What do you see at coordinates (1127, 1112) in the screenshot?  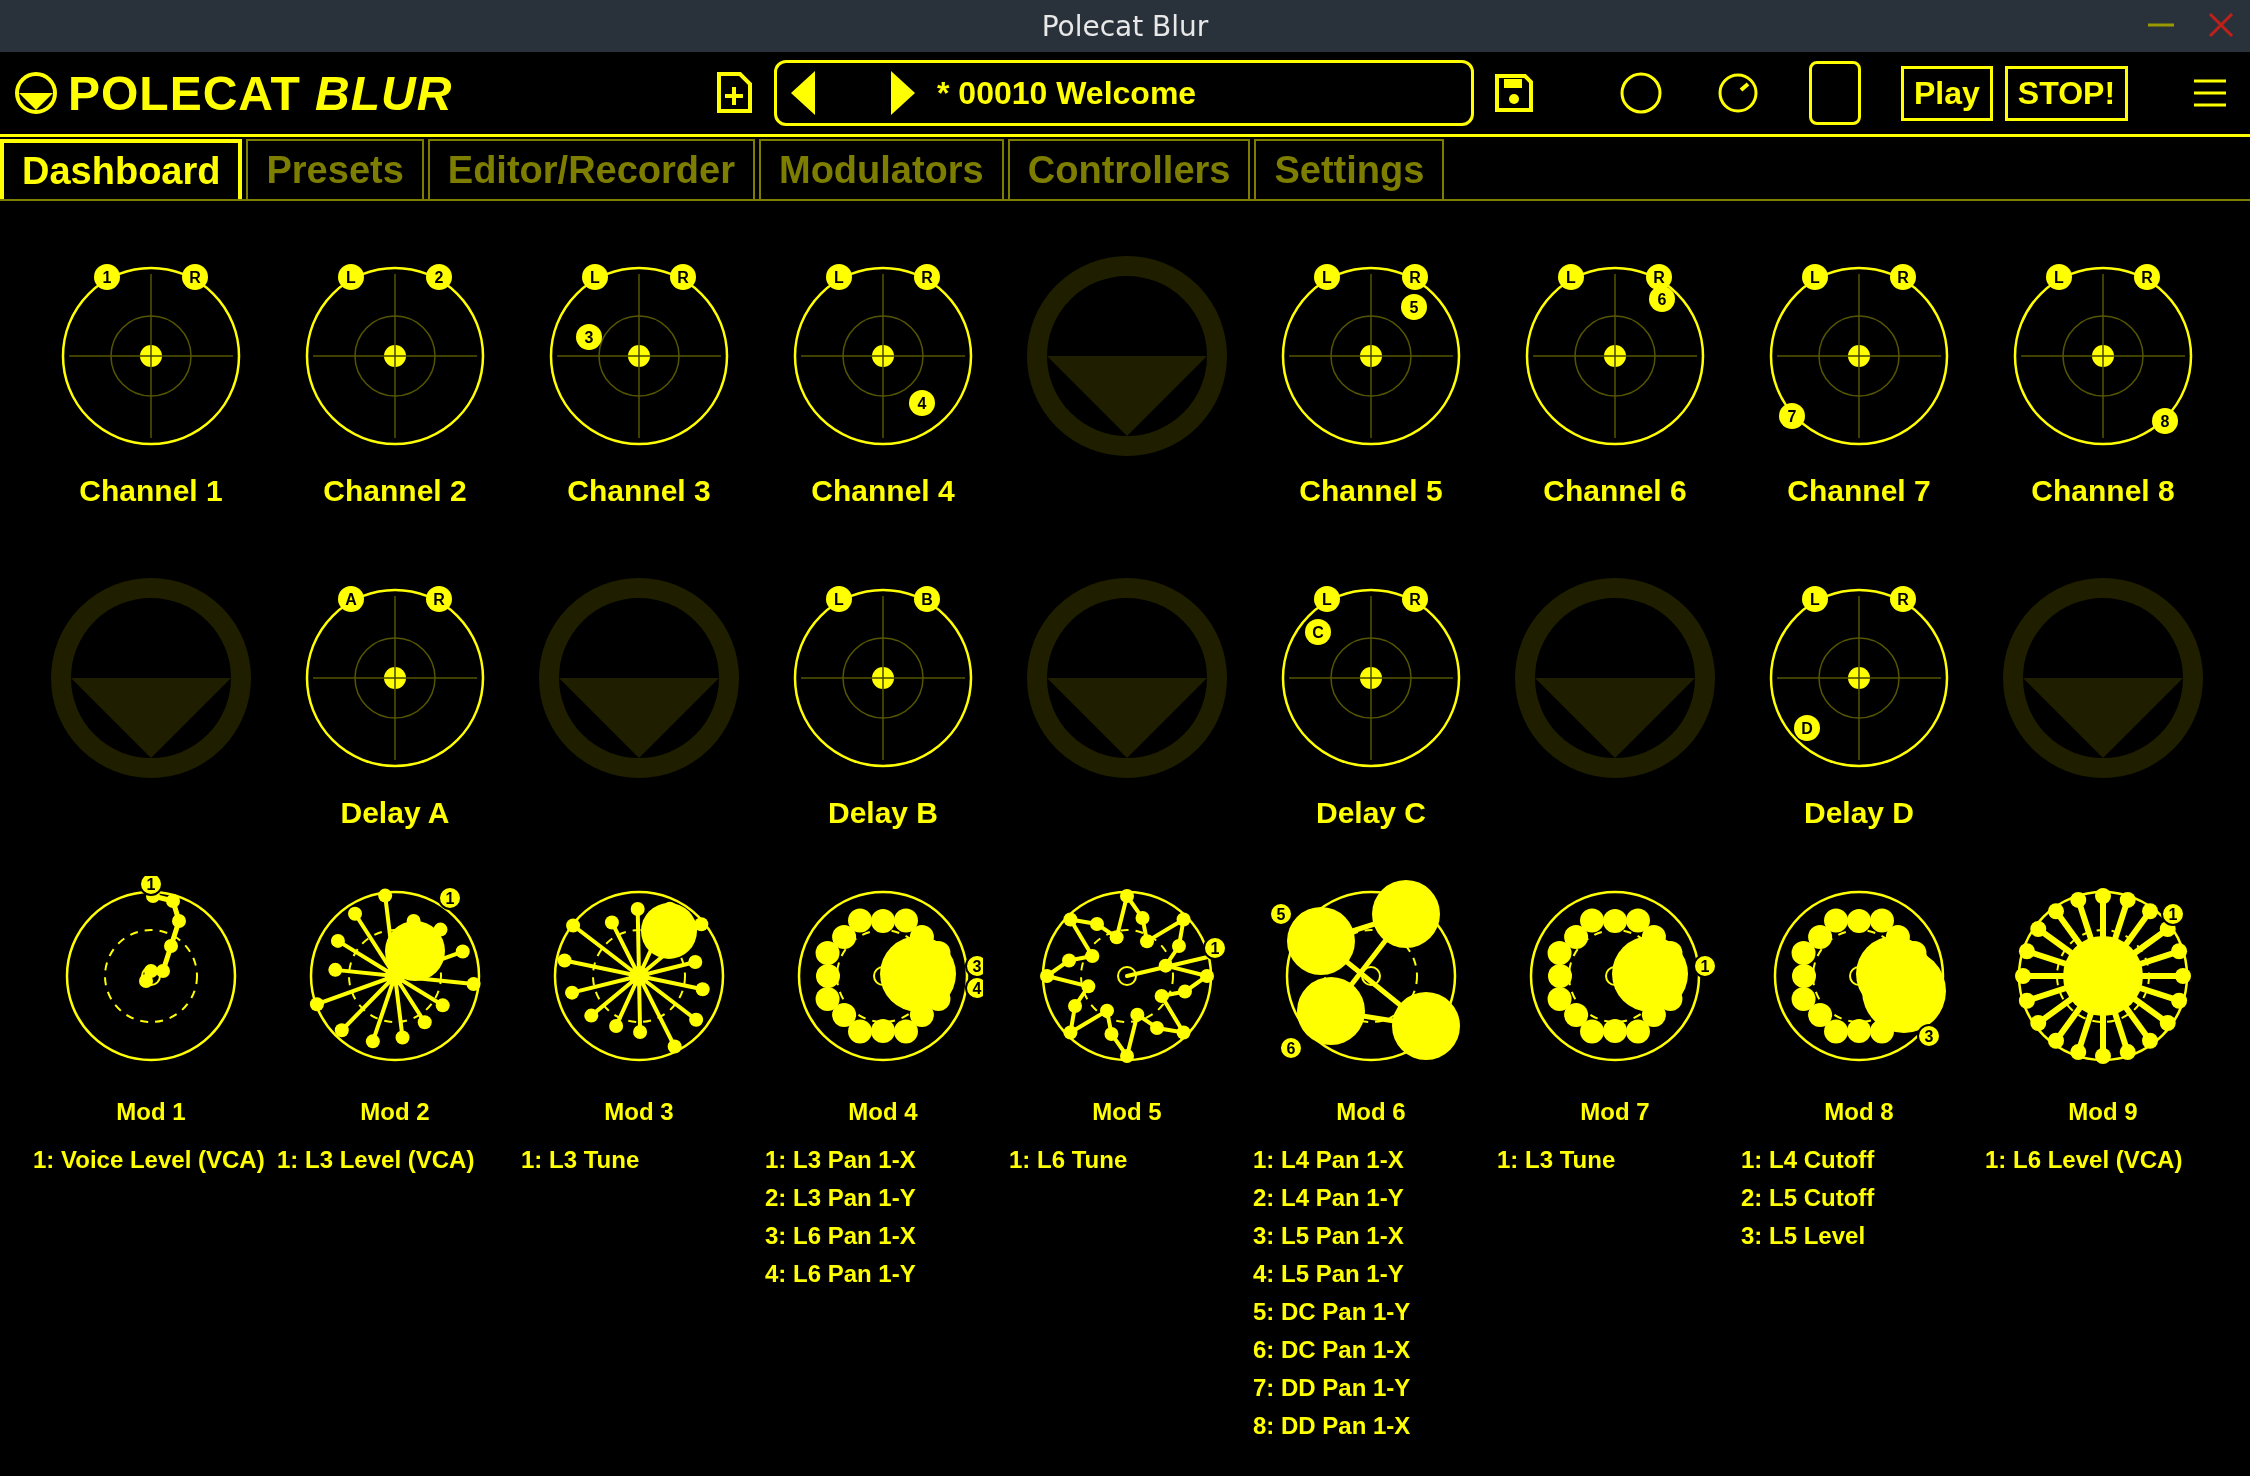 I see `mod-label: Mod 5` at bounding box center [1127, 1112].